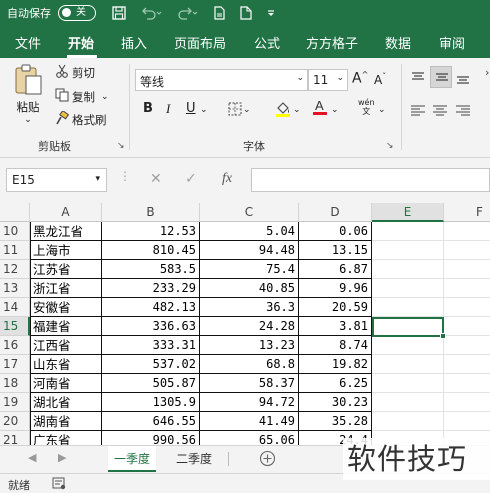  I want to click on cell-d: 6.87, so click(335, 269).